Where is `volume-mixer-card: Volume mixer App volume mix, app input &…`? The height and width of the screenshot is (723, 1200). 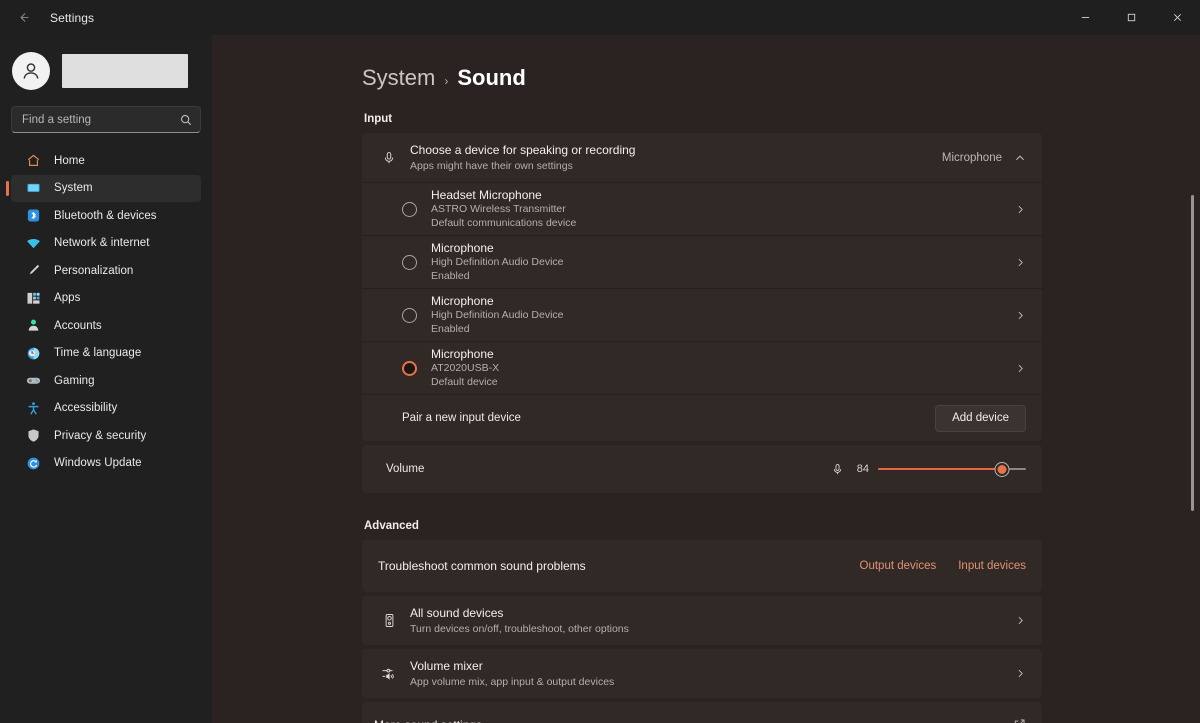
volume-mixer-card: Volume mixer App volume mix, app input &… is located at coordinates (702, 673).